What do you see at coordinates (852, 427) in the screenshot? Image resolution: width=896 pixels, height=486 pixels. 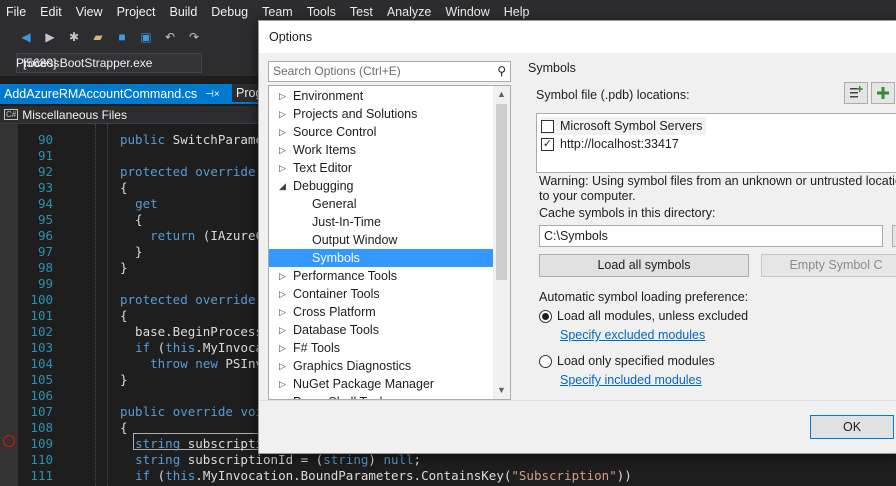 I see `ok-button: OK` at bounding box center [852, 427].